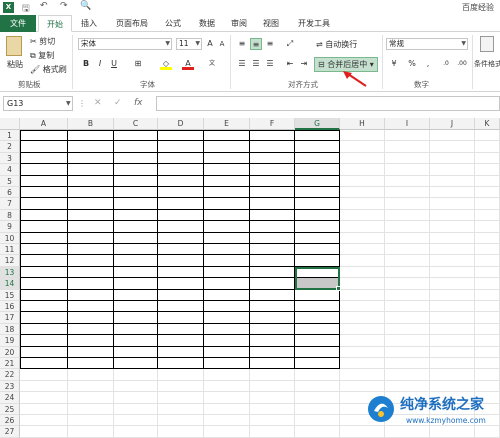  Describe the element at coordinates (10, 397) in the screenshot. I see `row-header-24: 24` at that location.